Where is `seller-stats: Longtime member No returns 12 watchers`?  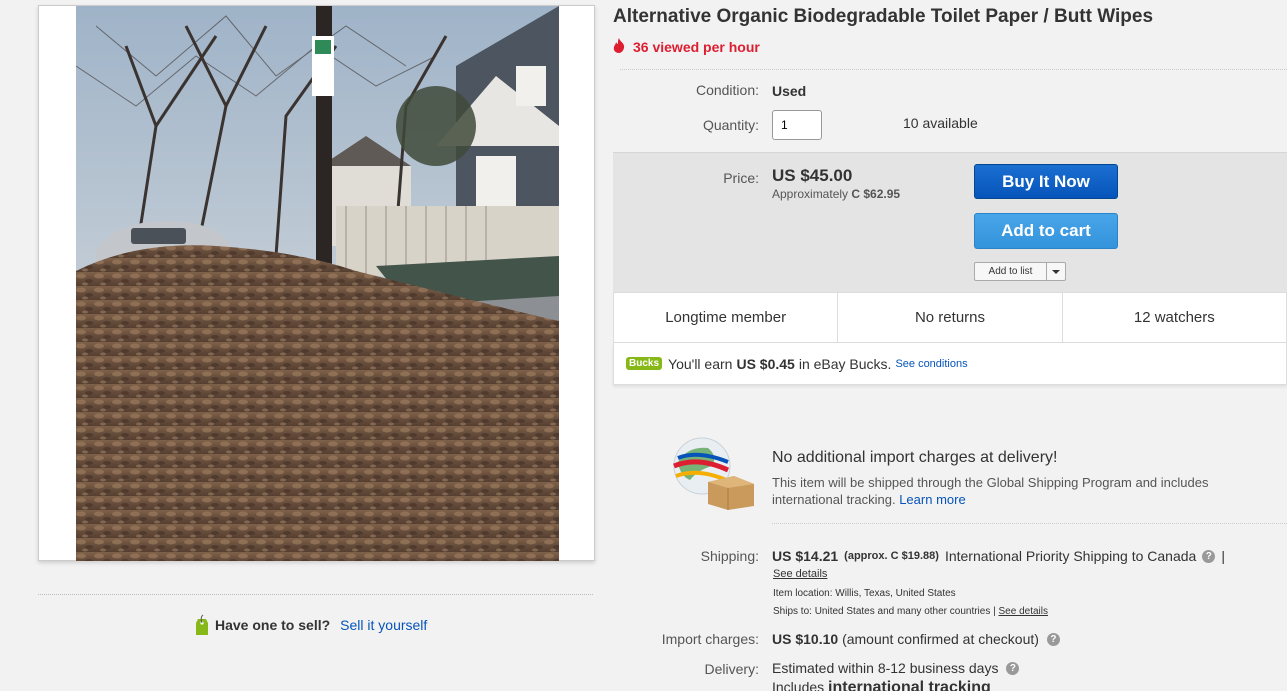 seller-stats: Longtime member No returns 12 watchers is located at coordinates (950, 317).